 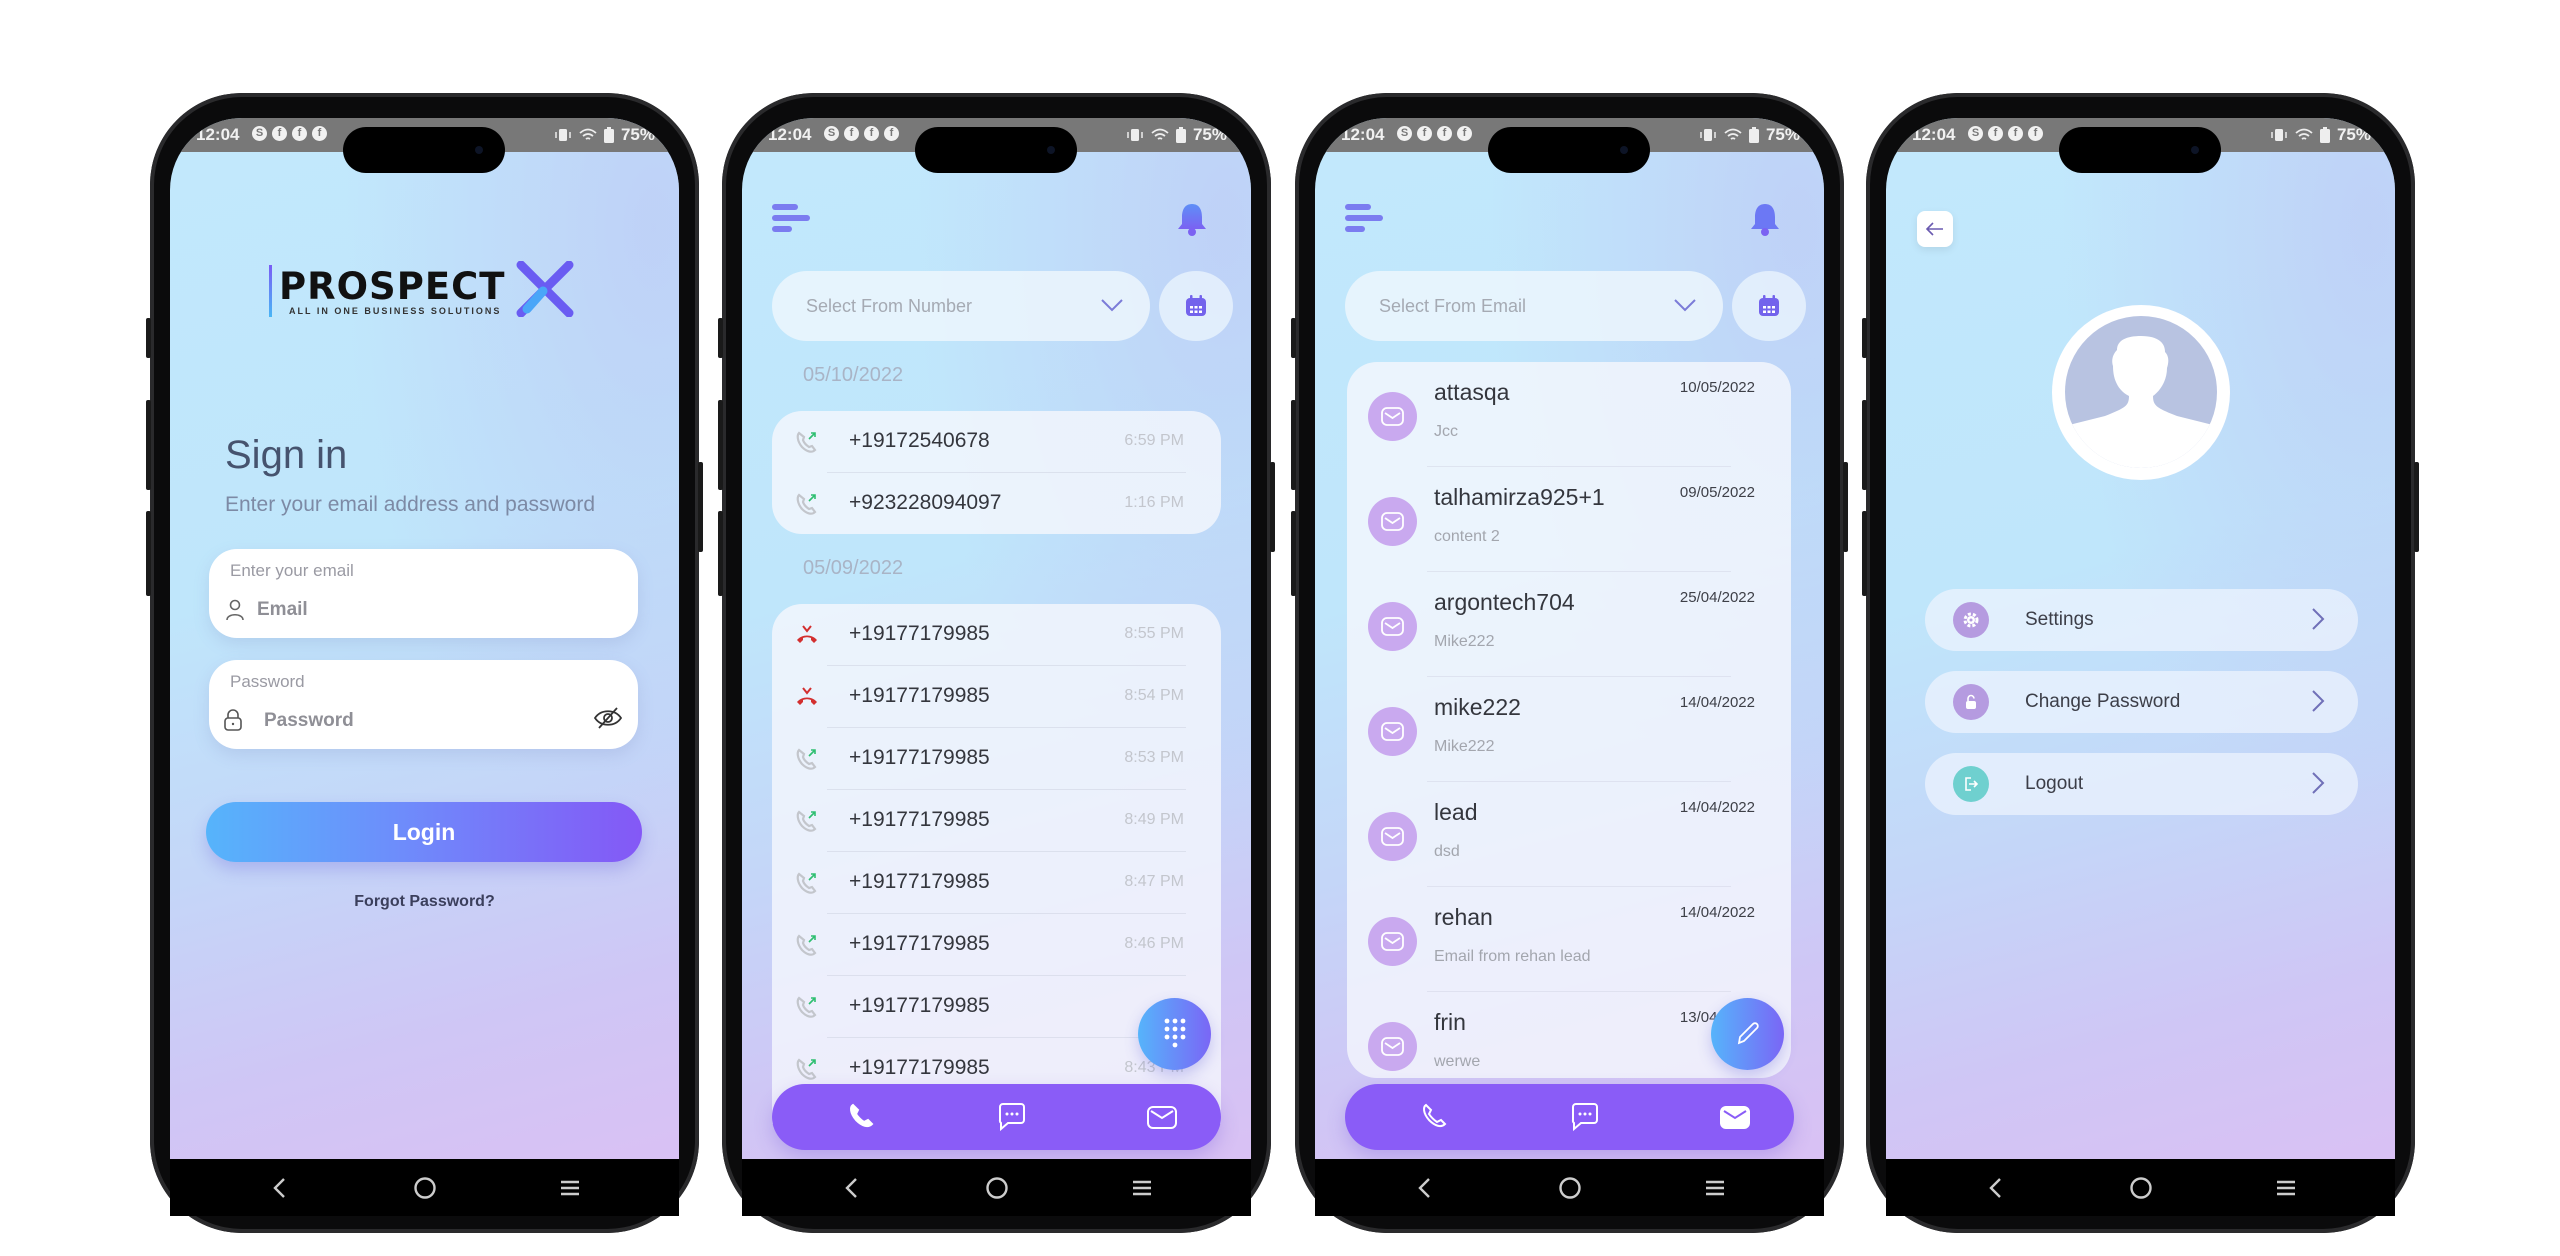 What do you see at coordinates (2141, 702) in the screenshot?
I see `menu-item-change-password: Change Password` at bounding box center [2141, 702].